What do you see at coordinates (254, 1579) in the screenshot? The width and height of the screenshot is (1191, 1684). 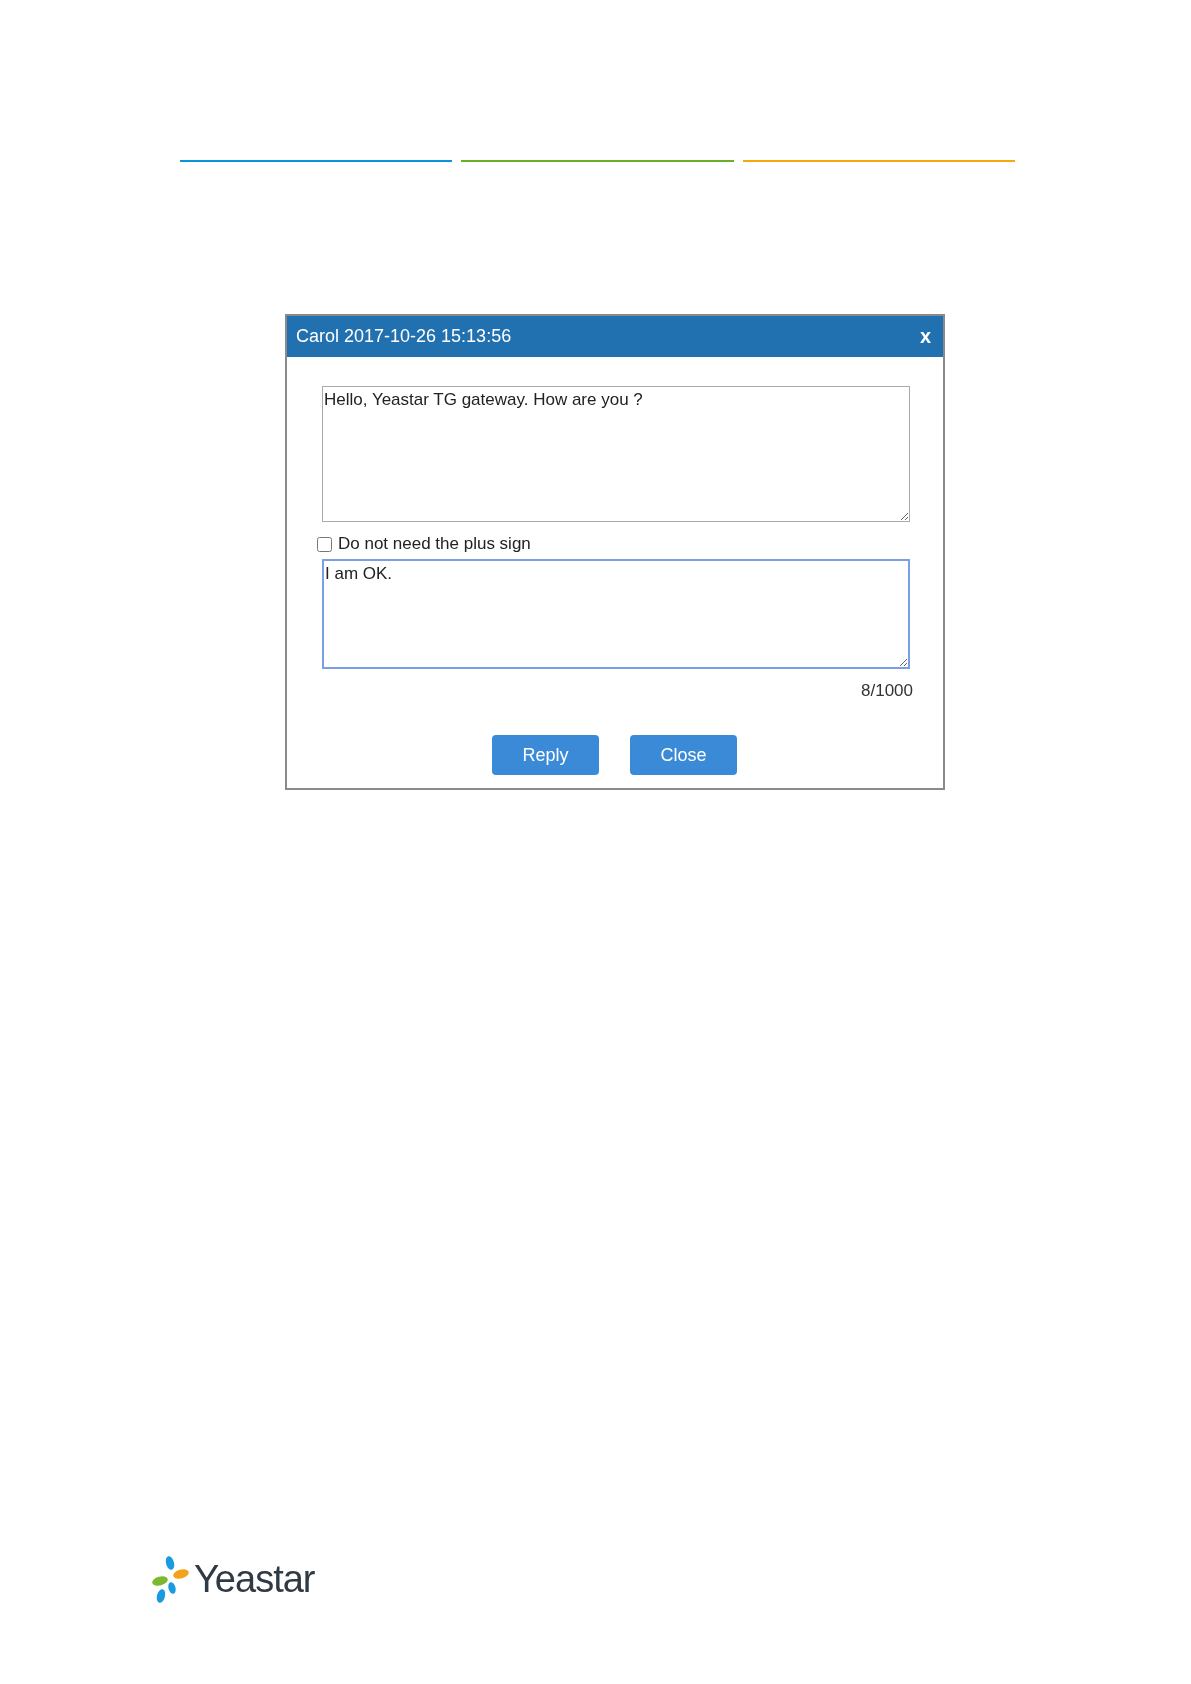 I see `logo-text: Yeastar` at bounding box center [254, 1579].